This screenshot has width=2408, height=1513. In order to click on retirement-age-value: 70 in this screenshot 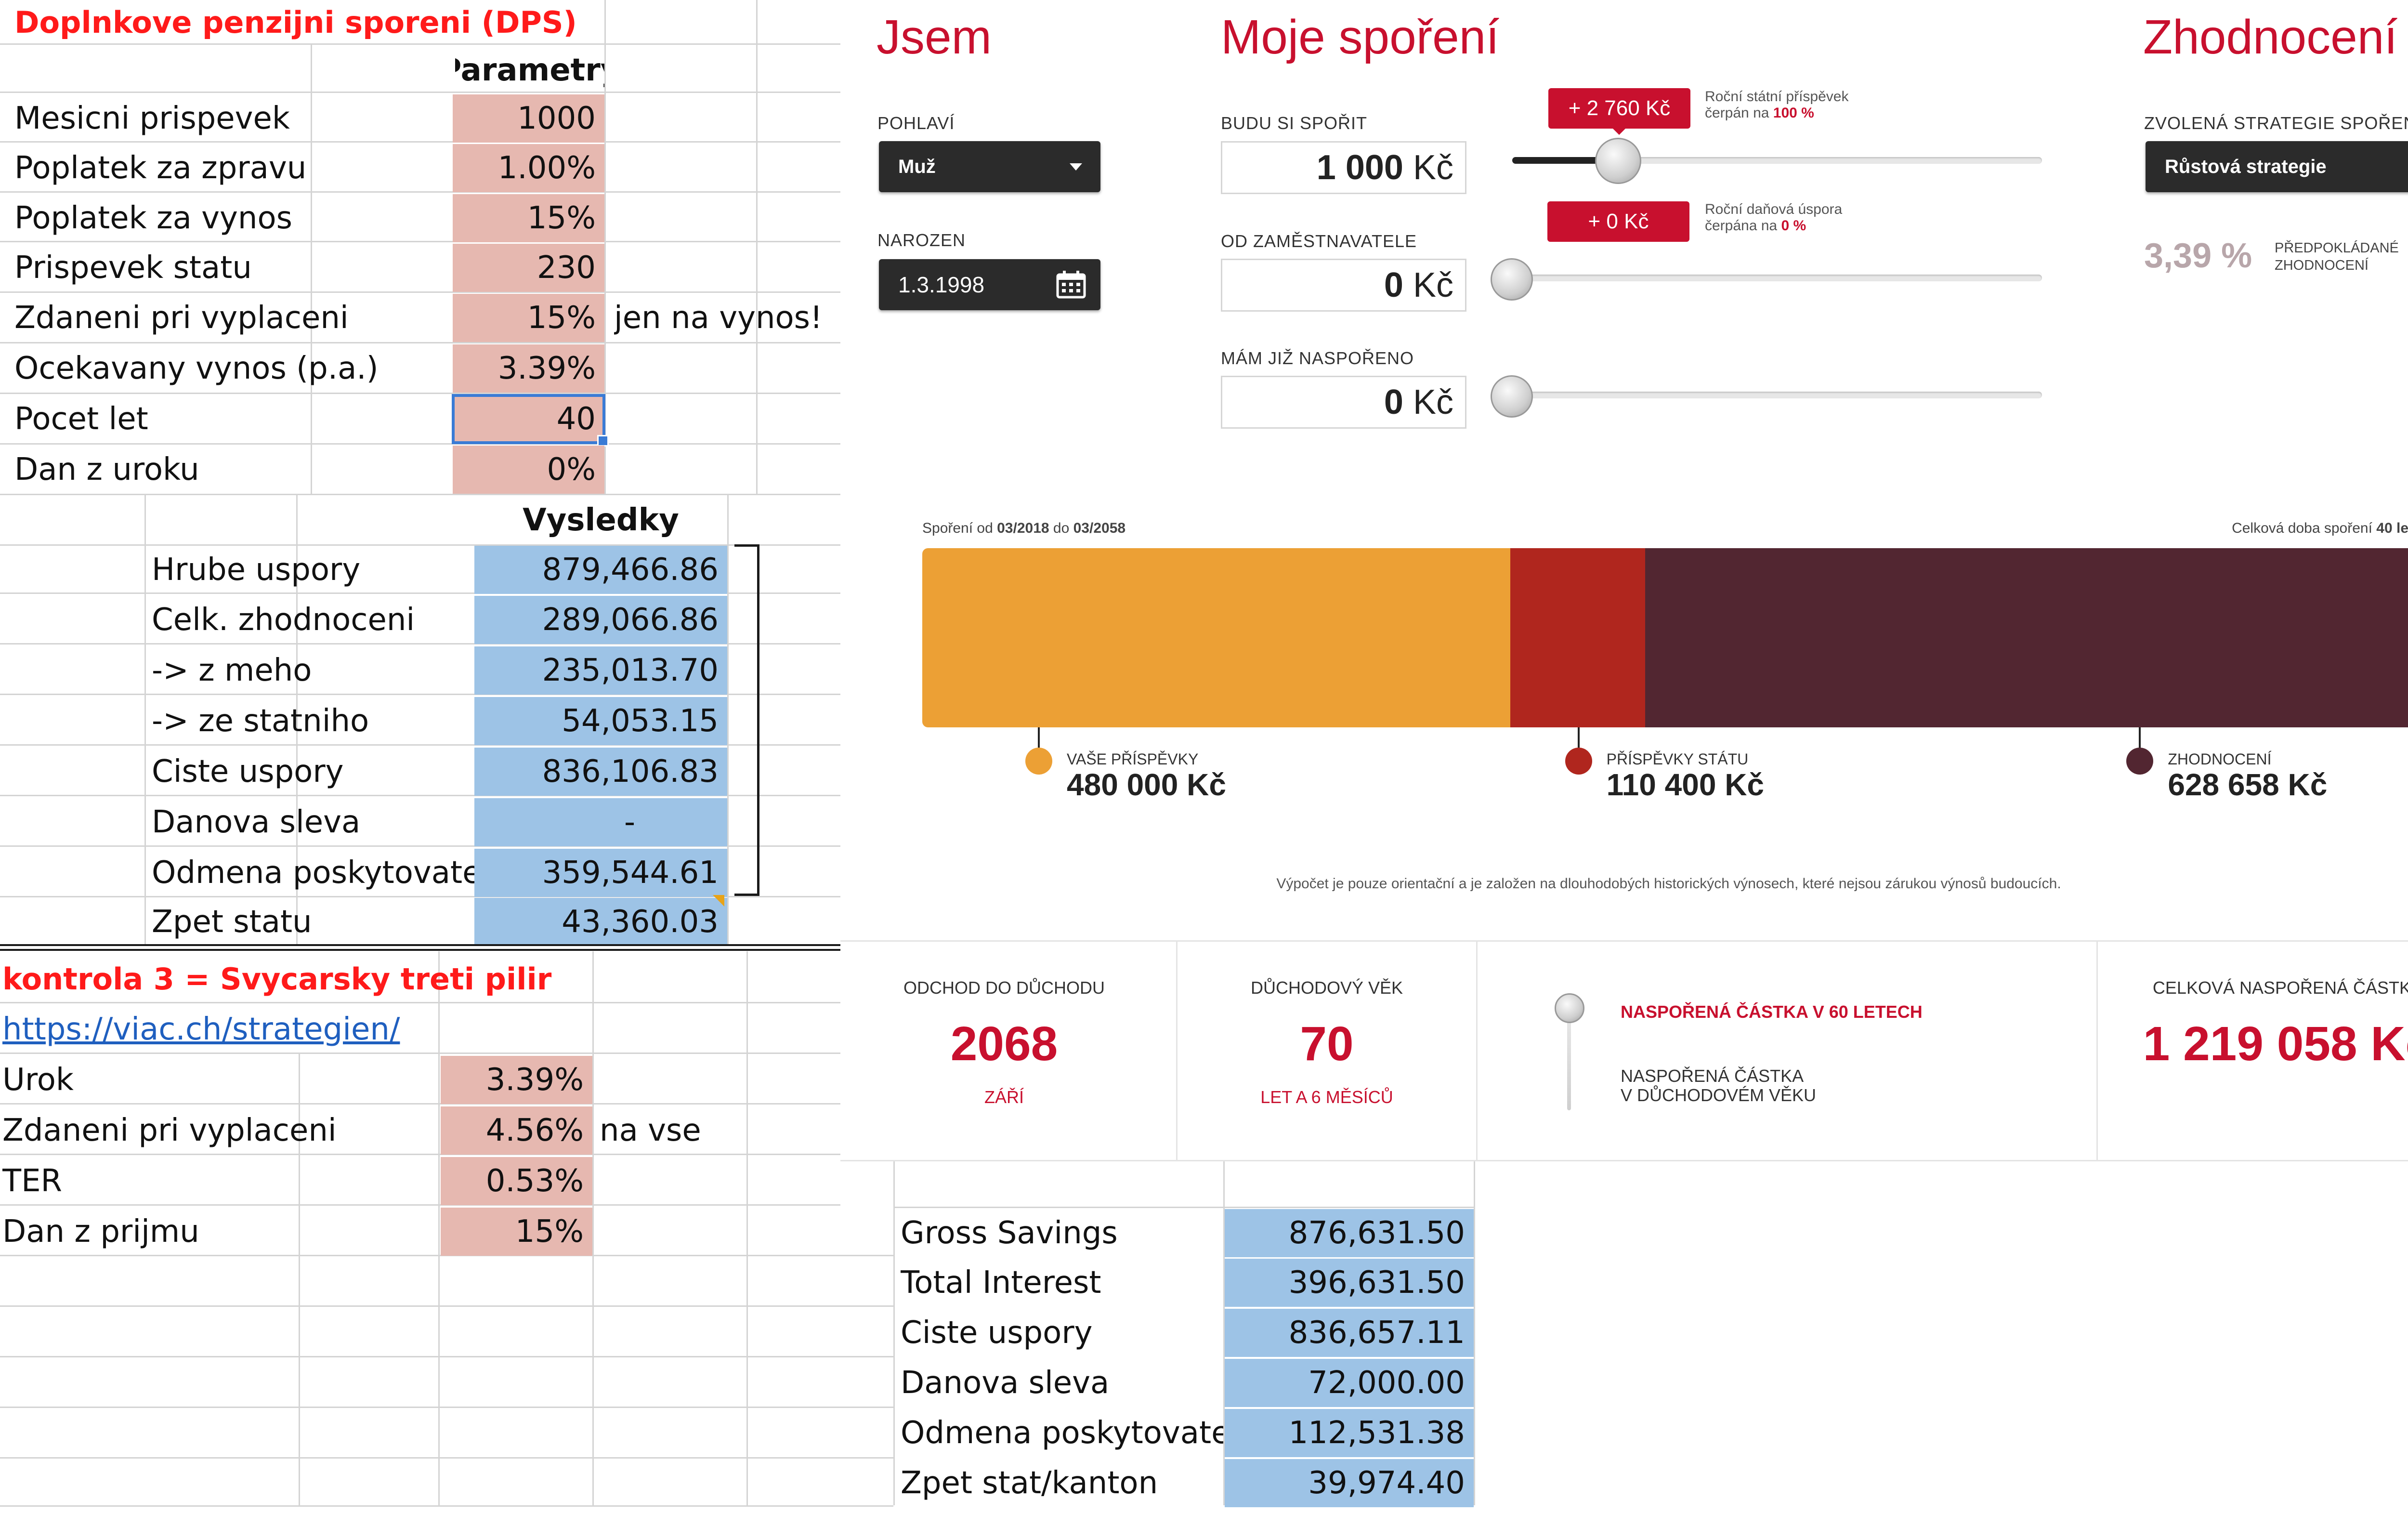, I will do `click(1327, 1044)`.